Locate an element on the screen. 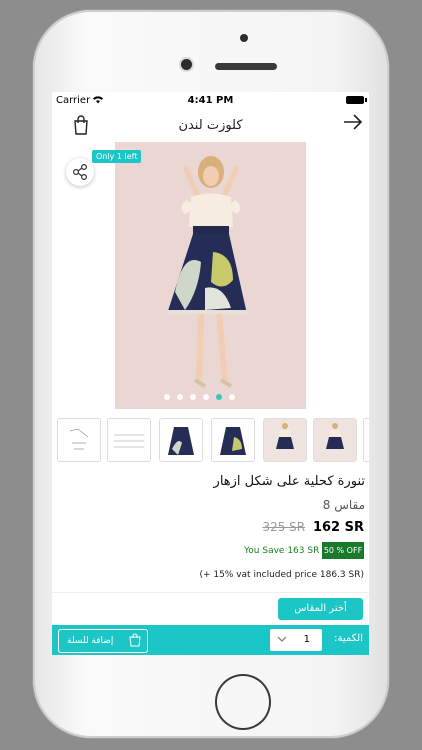  add-to-cart-button: إضافة للسلة is located at coordinates (103, 641).